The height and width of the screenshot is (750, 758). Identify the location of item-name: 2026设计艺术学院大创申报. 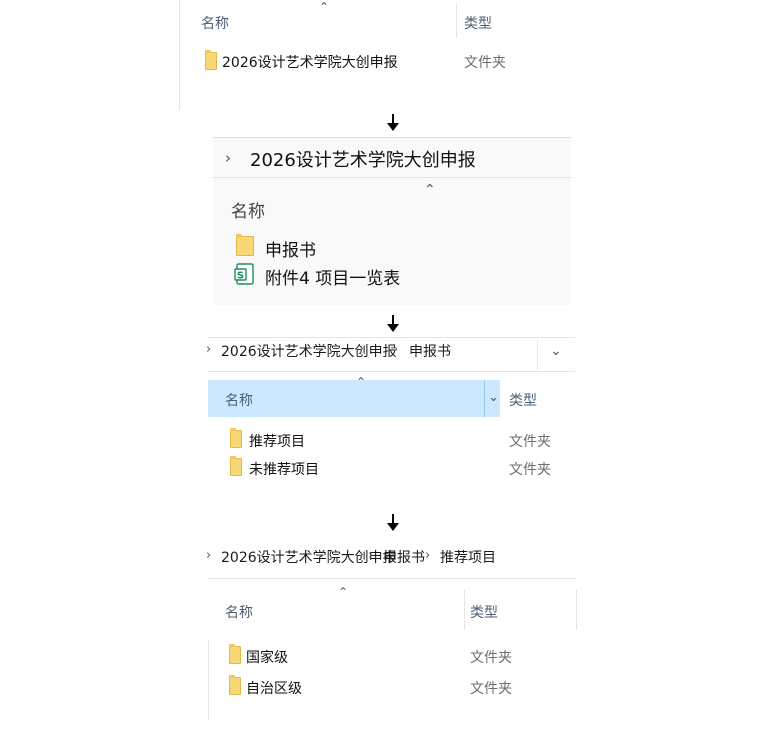
(310, 63).